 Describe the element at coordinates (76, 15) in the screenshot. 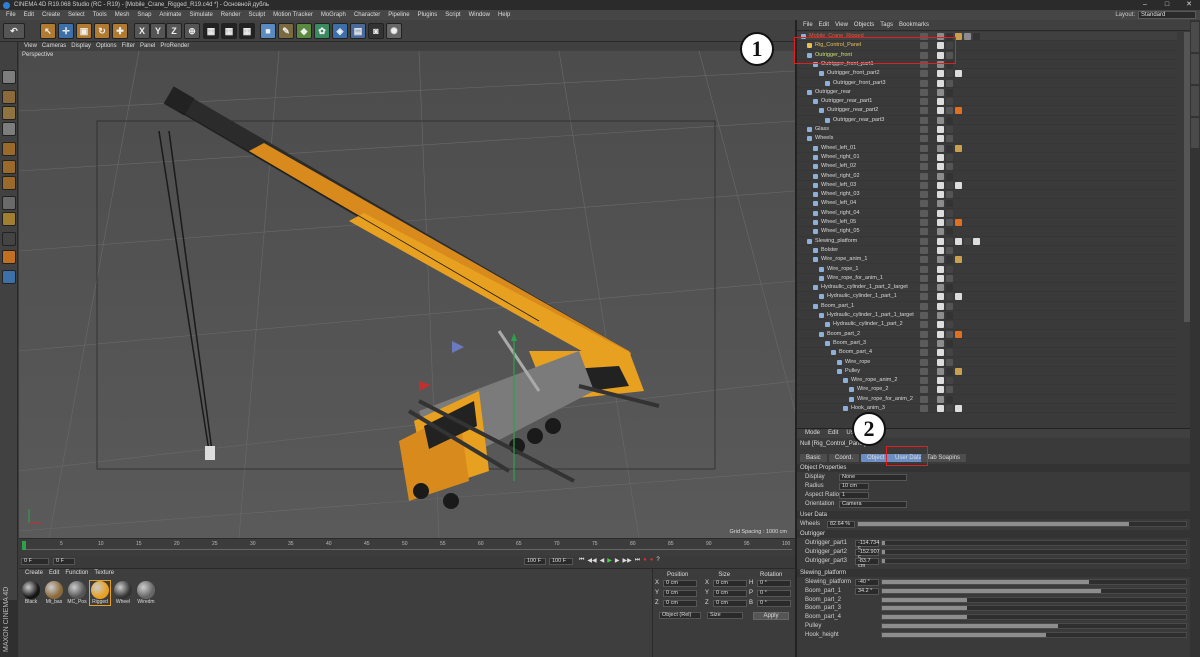

I see `menu-item-select: Select` at that location.